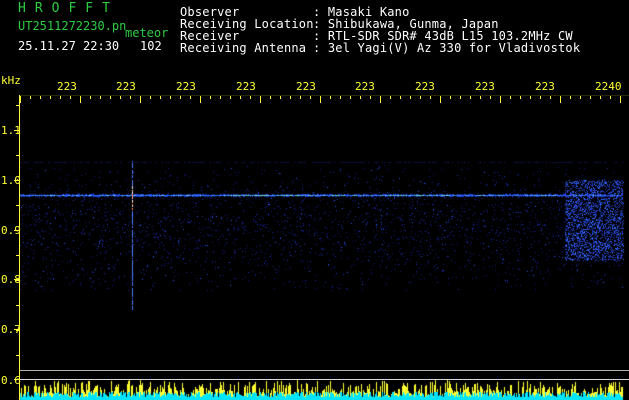  Describe the element at coordinates (11, 380) in the screenshot. I see `y-tick-label: 0.6` at that location.